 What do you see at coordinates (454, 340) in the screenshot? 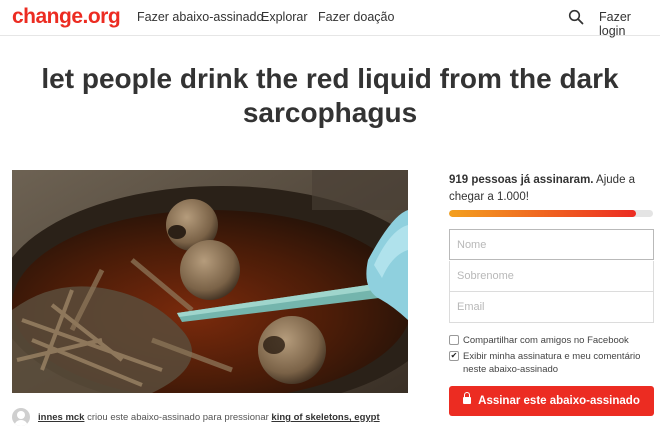
I see `share-facebook-checkbox` at bounding box center [454, 340].